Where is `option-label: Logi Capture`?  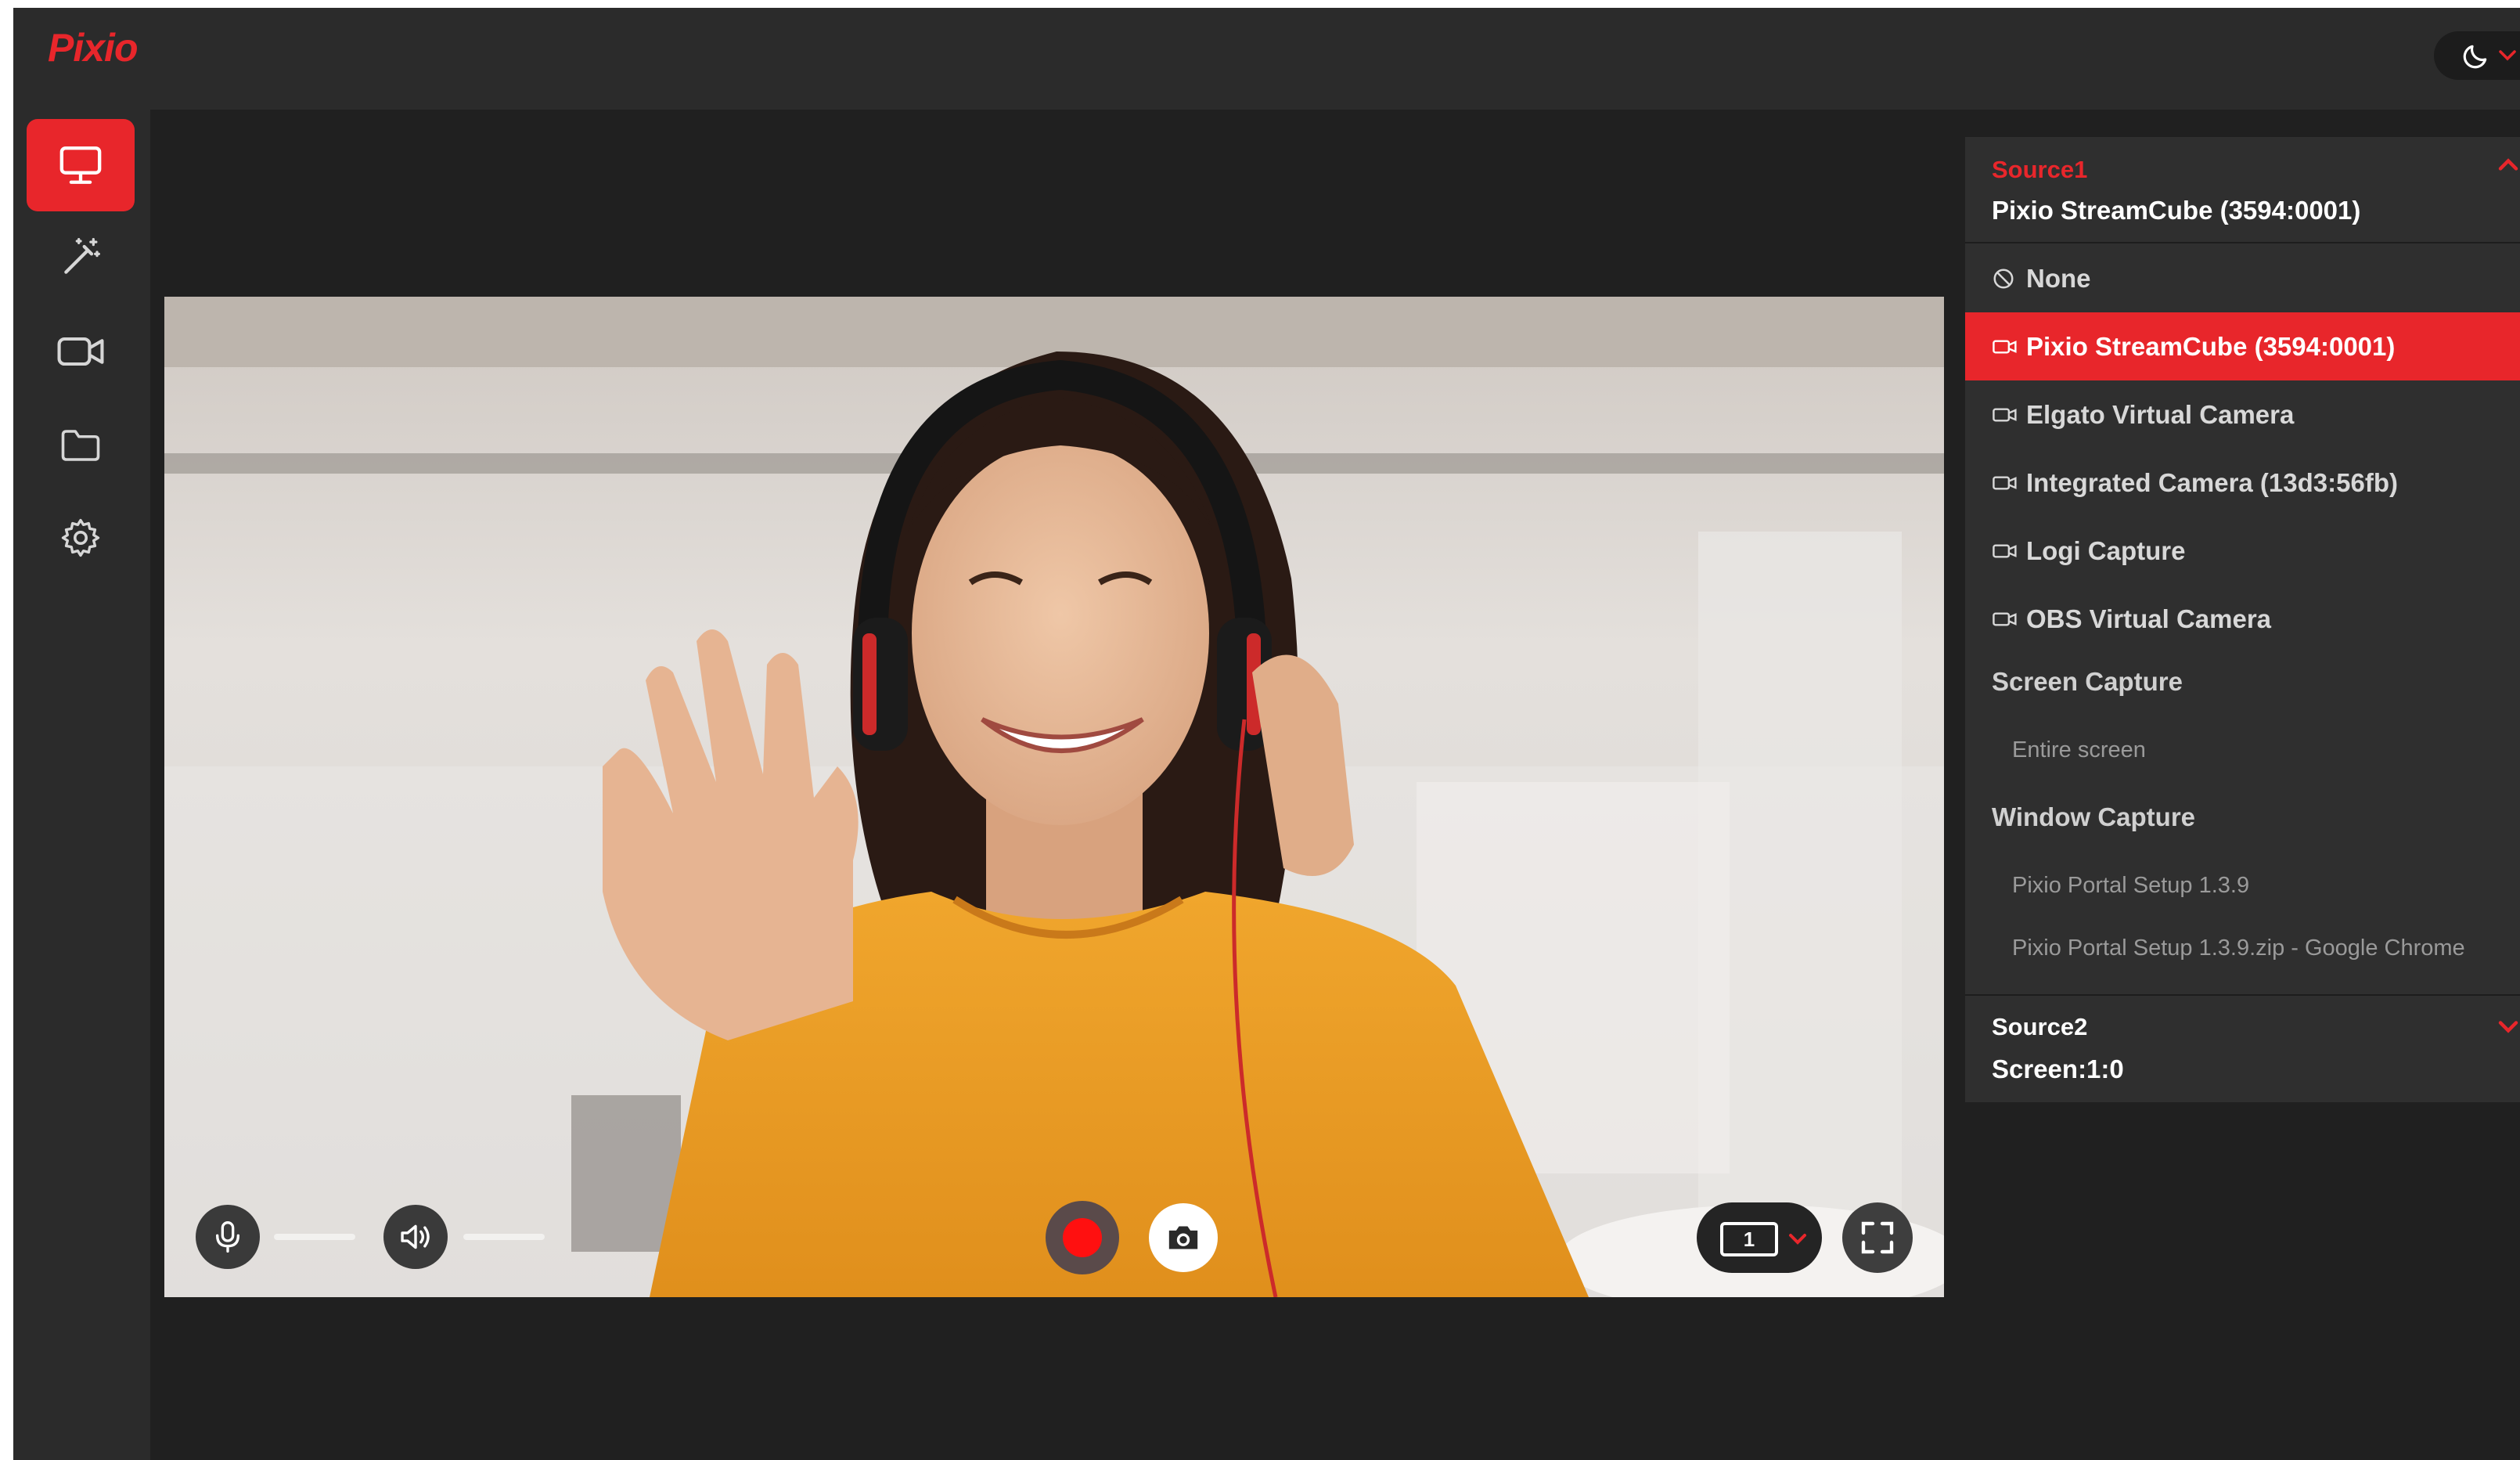 option-label: Logi Capture is located at coordinates (2106, 550).